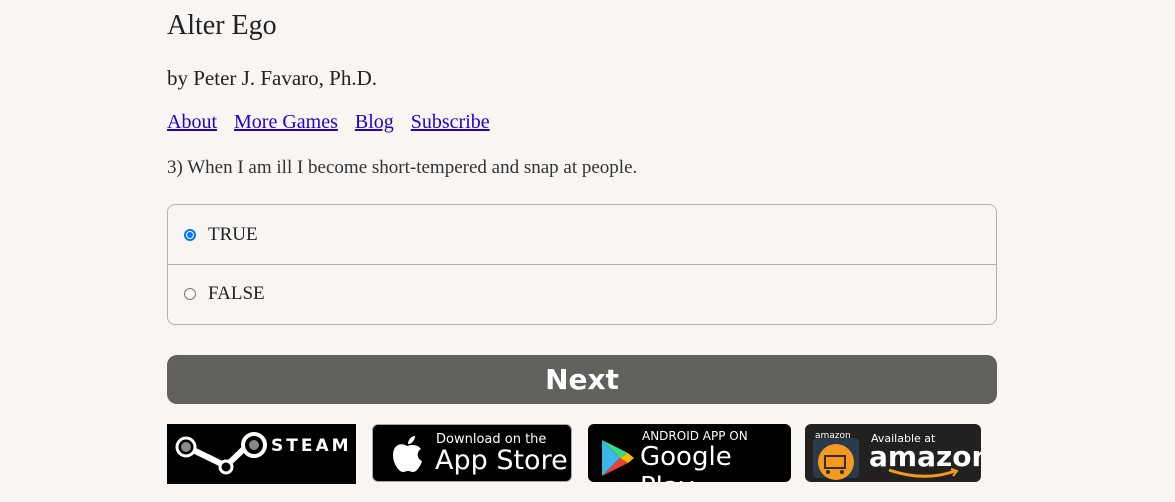 Image resolution: width=1175 pixels, height=502 pixels. What do you see at coordinates (618, 458) in the screenshot?
I see `google-play-icon` at bounding box center [618, 458].